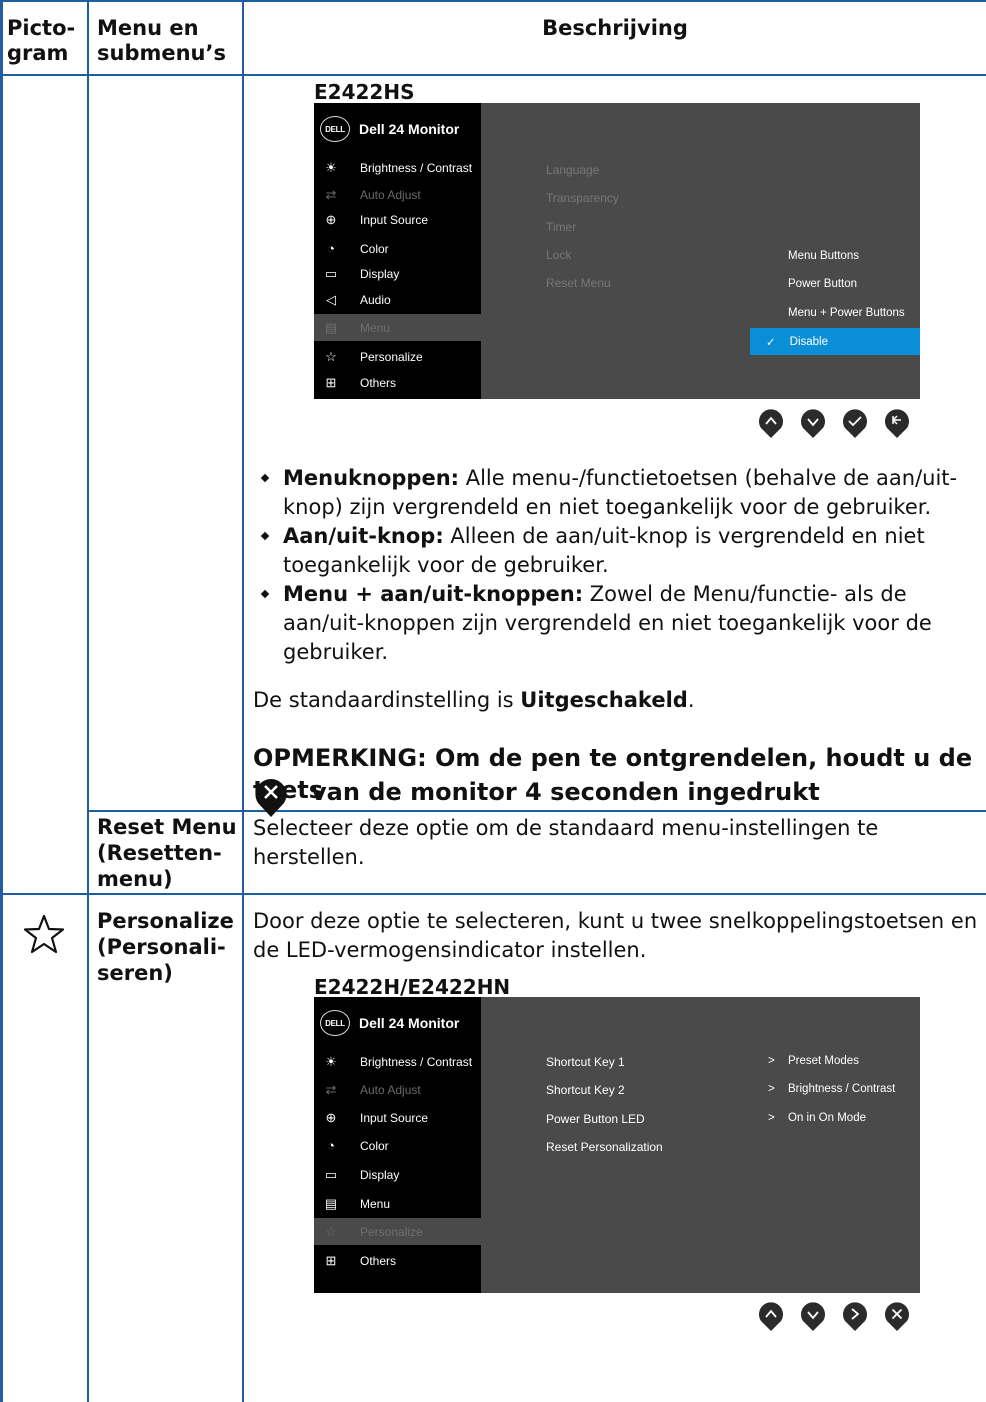 The image size is (986, 1402). What do you see at coordinates (615, 28) in the screenshot?
I see `header-description: Beschrijving` at bounding box center [615, 28].